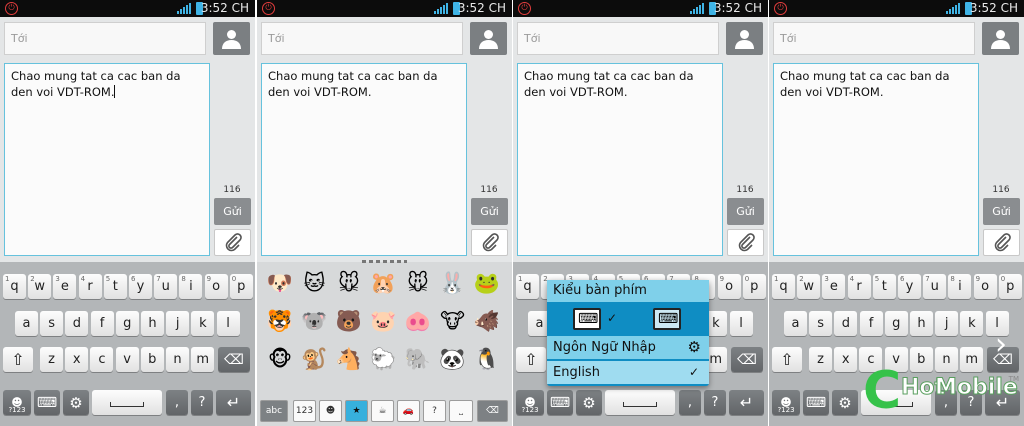 The height and width of the screenshot is (426, 1024). Describe the element at coordinates (453, 359) in the screenshot. I see `emoji-key: 🐼` at that location.